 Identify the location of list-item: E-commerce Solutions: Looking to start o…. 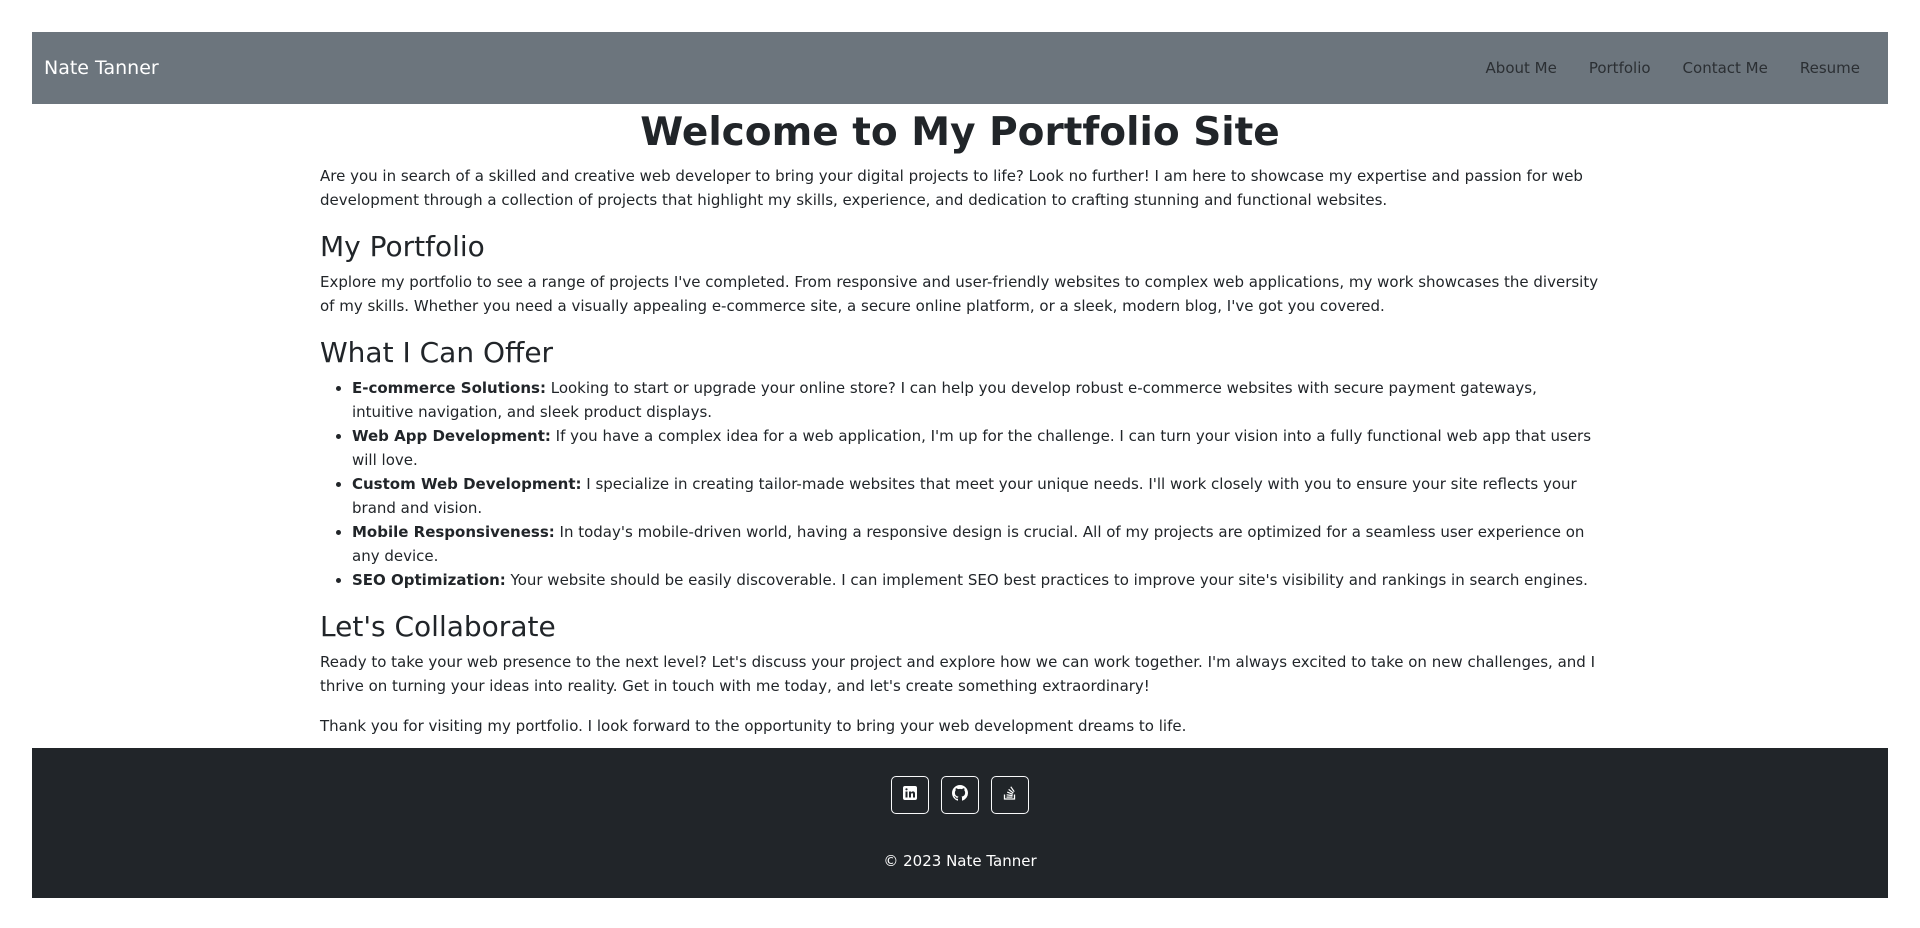
(976, 400).